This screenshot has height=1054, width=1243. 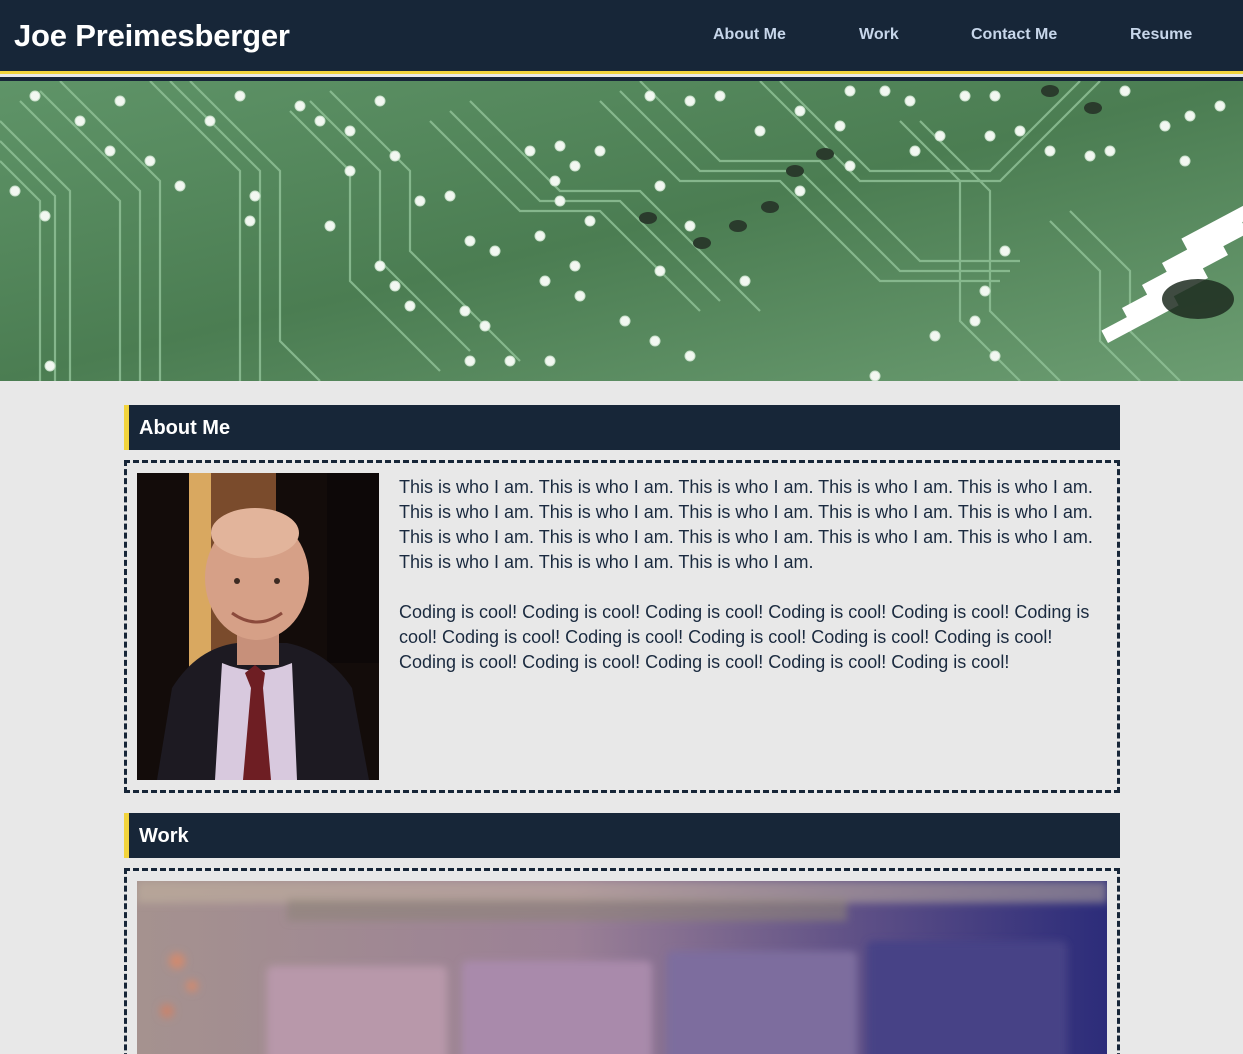 I want to click on about-me-heading-bar: About Me, so click(x=622, y=427).